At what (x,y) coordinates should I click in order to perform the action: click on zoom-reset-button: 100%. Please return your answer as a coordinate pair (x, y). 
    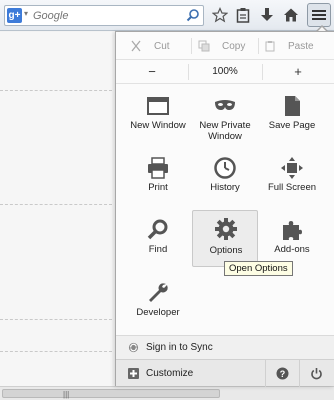
    Looking at the image, I should click on (225, 72).